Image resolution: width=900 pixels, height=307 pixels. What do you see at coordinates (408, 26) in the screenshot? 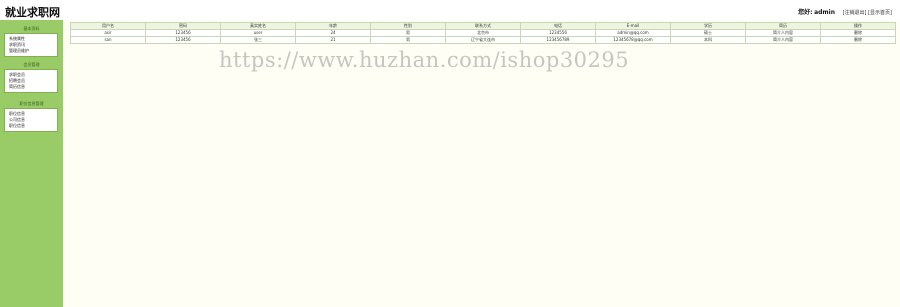
I see `col-gender: 性别` at bounding box center [408, 26].